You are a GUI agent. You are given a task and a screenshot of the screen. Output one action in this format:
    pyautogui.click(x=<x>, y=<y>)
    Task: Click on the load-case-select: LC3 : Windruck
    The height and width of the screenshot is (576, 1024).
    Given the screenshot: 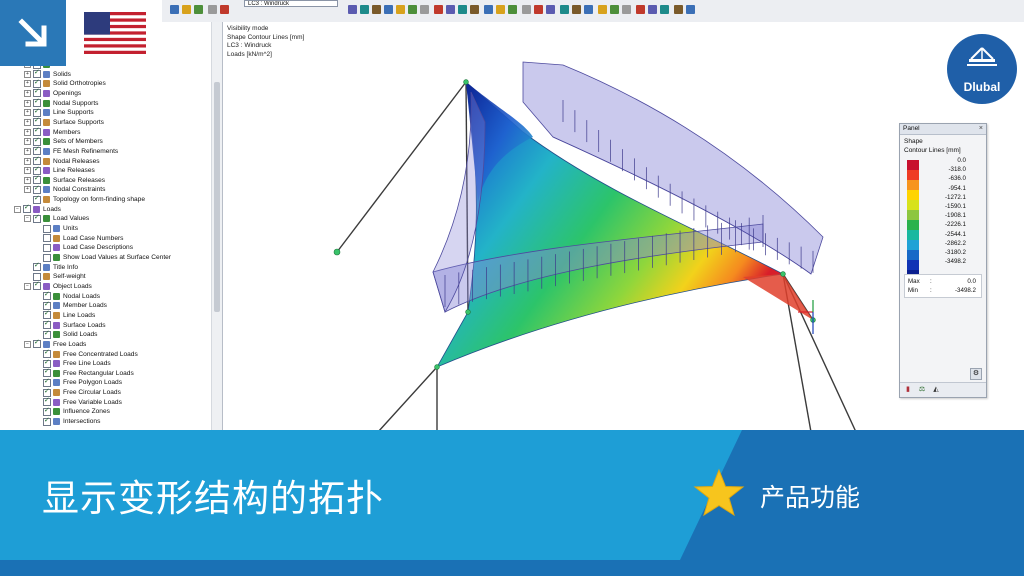 What is the action you would take?
    pyautogui.click(x=291, y=3)
    